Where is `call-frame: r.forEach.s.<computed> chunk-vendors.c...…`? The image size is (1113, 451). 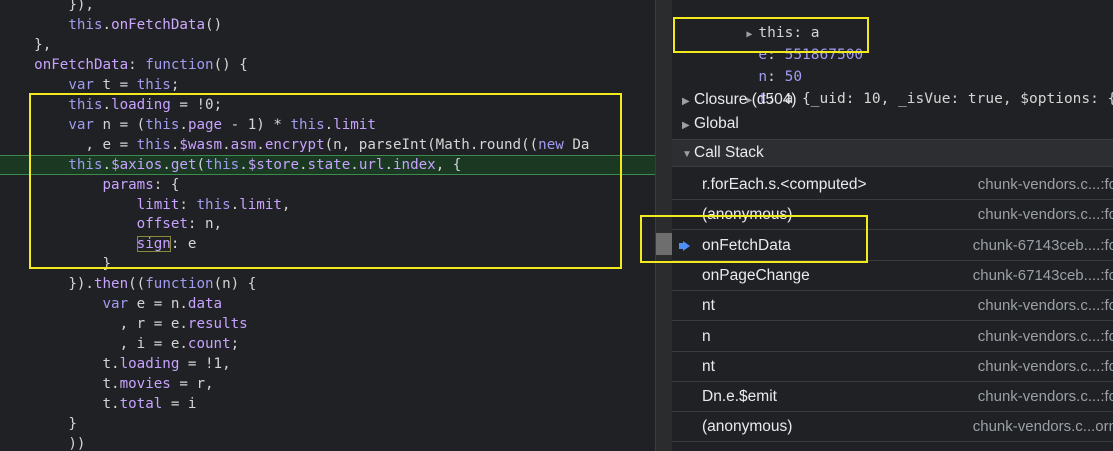 call-frame: r.forEach.s.<computed> chunk-vendors.c...… is located at coordinates (892, 185).